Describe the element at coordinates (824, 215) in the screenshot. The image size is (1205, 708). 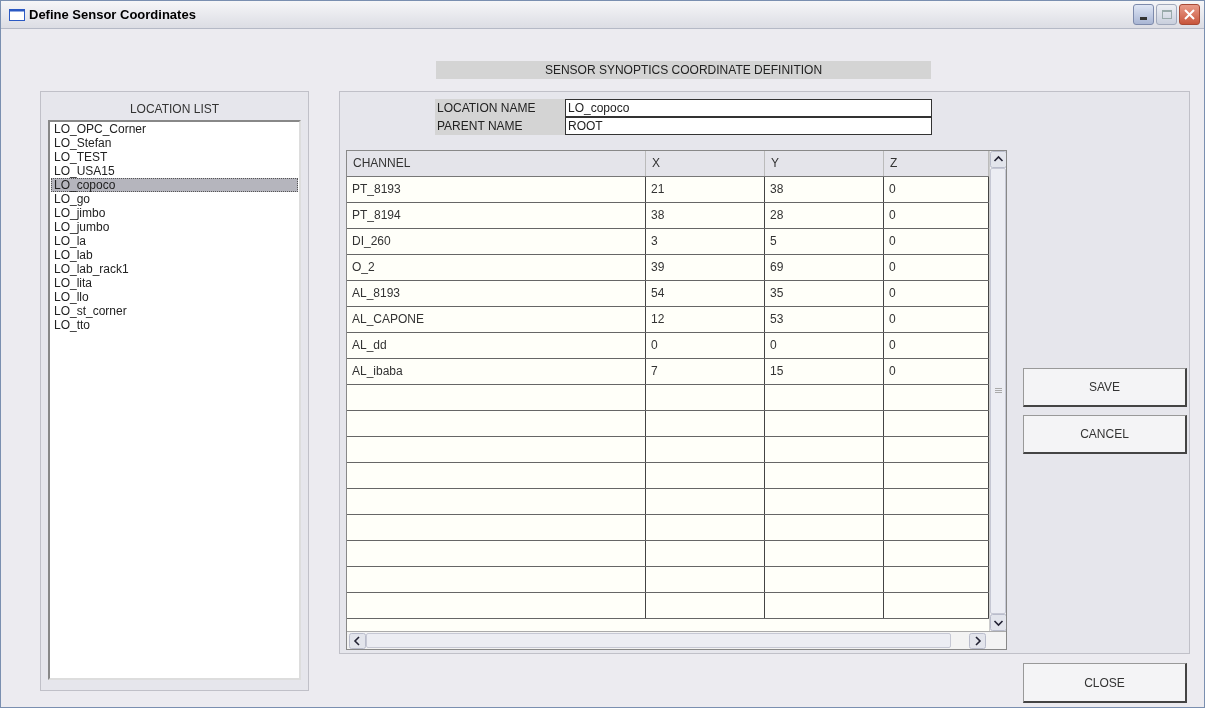
I see `table-cell: 28` at that location.